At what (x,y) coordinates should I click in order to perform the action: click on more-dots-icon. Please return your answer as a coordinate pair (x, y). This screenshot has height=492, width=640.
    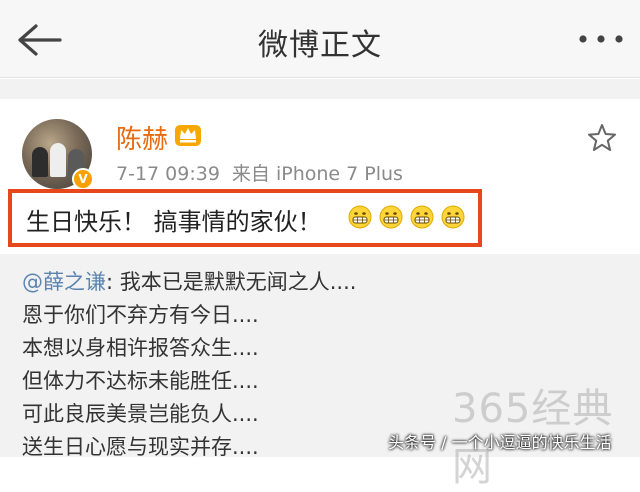
    Looking at the image, I should click on (601, 39).